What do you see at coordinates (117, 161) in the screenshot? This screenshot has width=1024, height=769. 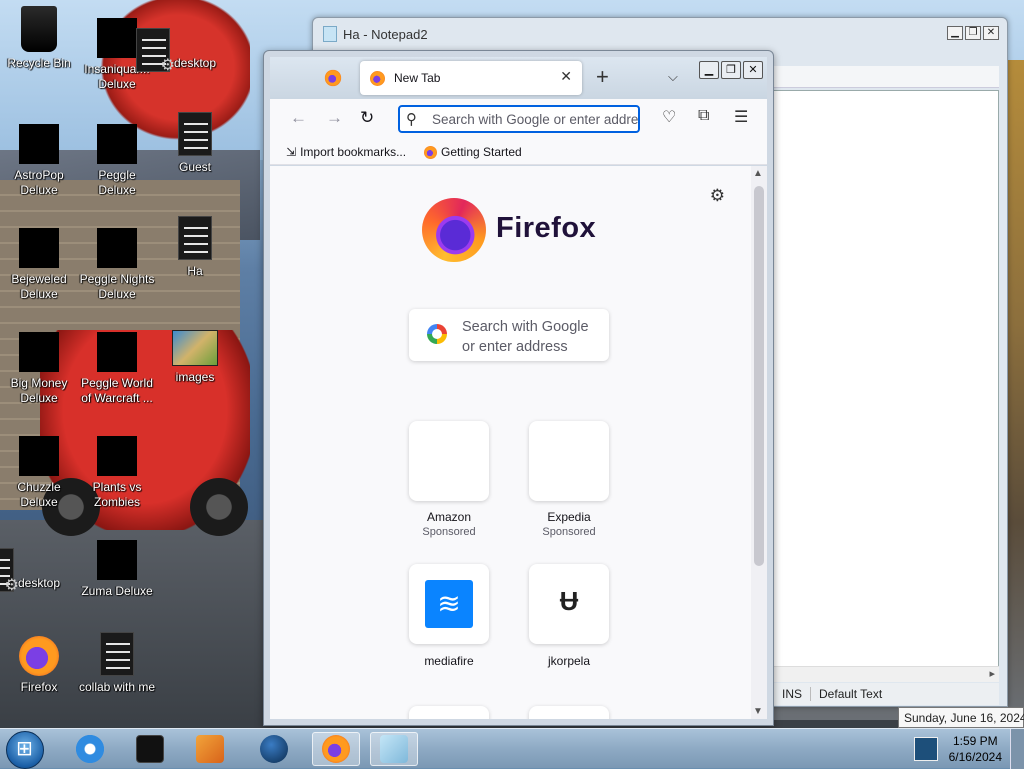 I see `desktop-icon-peggle: Peggle Deluxe` at bounding box center [117, 161].